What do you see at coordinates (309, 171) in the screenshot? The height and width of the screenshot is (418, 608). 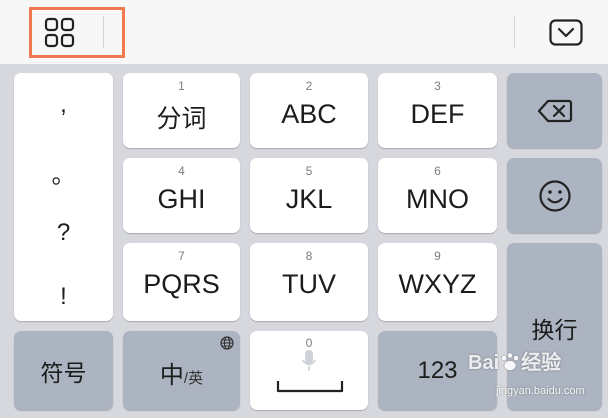 I see `key-number: 5` at bounding box center [309, 171].